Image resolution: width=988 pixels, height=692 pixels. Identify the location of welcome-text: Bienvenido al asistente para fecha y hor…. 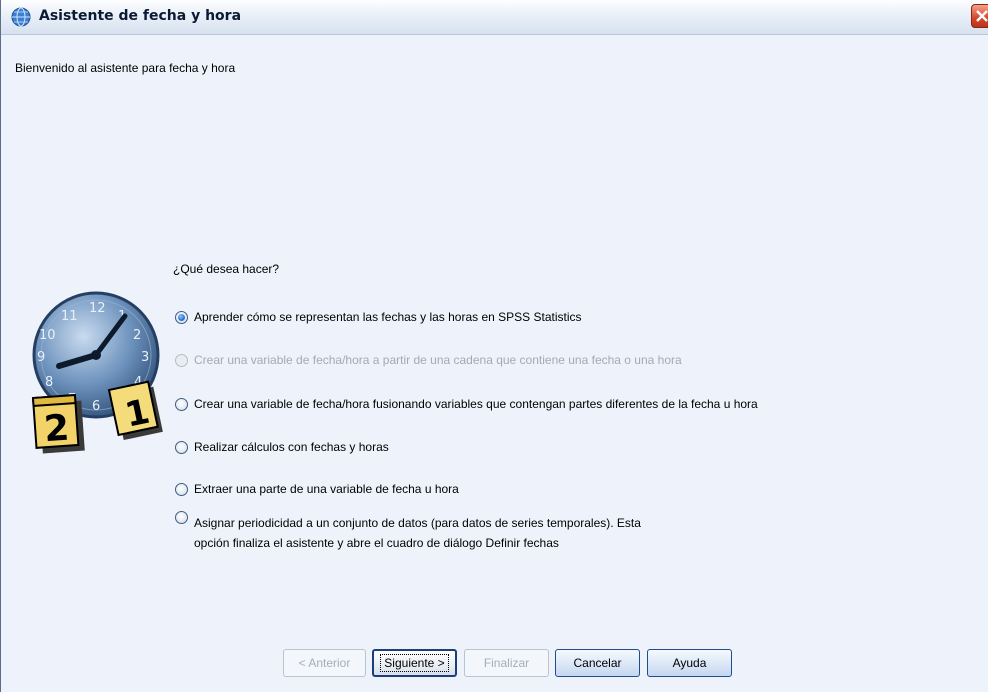
(125, 68).